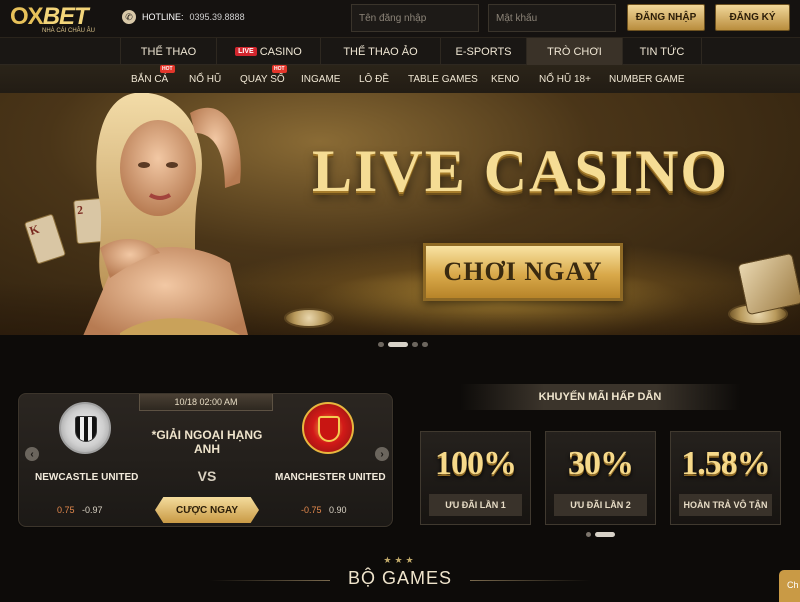 The height and width of the screenshot is (602, 800). I want to click on banner-title: LIVE CASINO, so click(521, 171).